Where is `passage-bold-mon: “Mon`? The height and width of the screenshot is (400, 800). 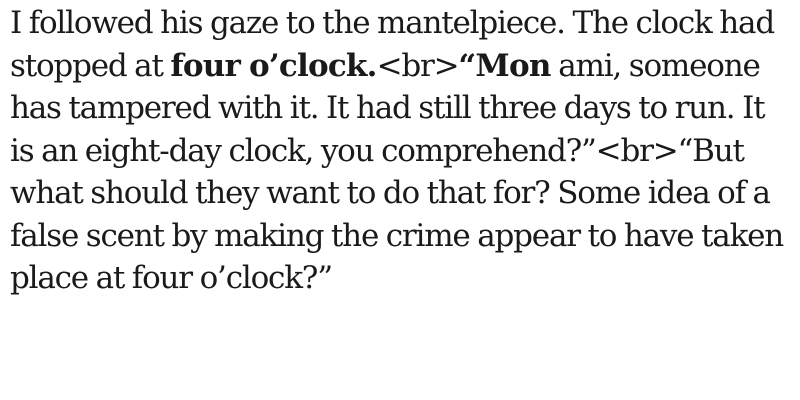
passage-bold-mon: “Mon is located at coordinates (504, 65).